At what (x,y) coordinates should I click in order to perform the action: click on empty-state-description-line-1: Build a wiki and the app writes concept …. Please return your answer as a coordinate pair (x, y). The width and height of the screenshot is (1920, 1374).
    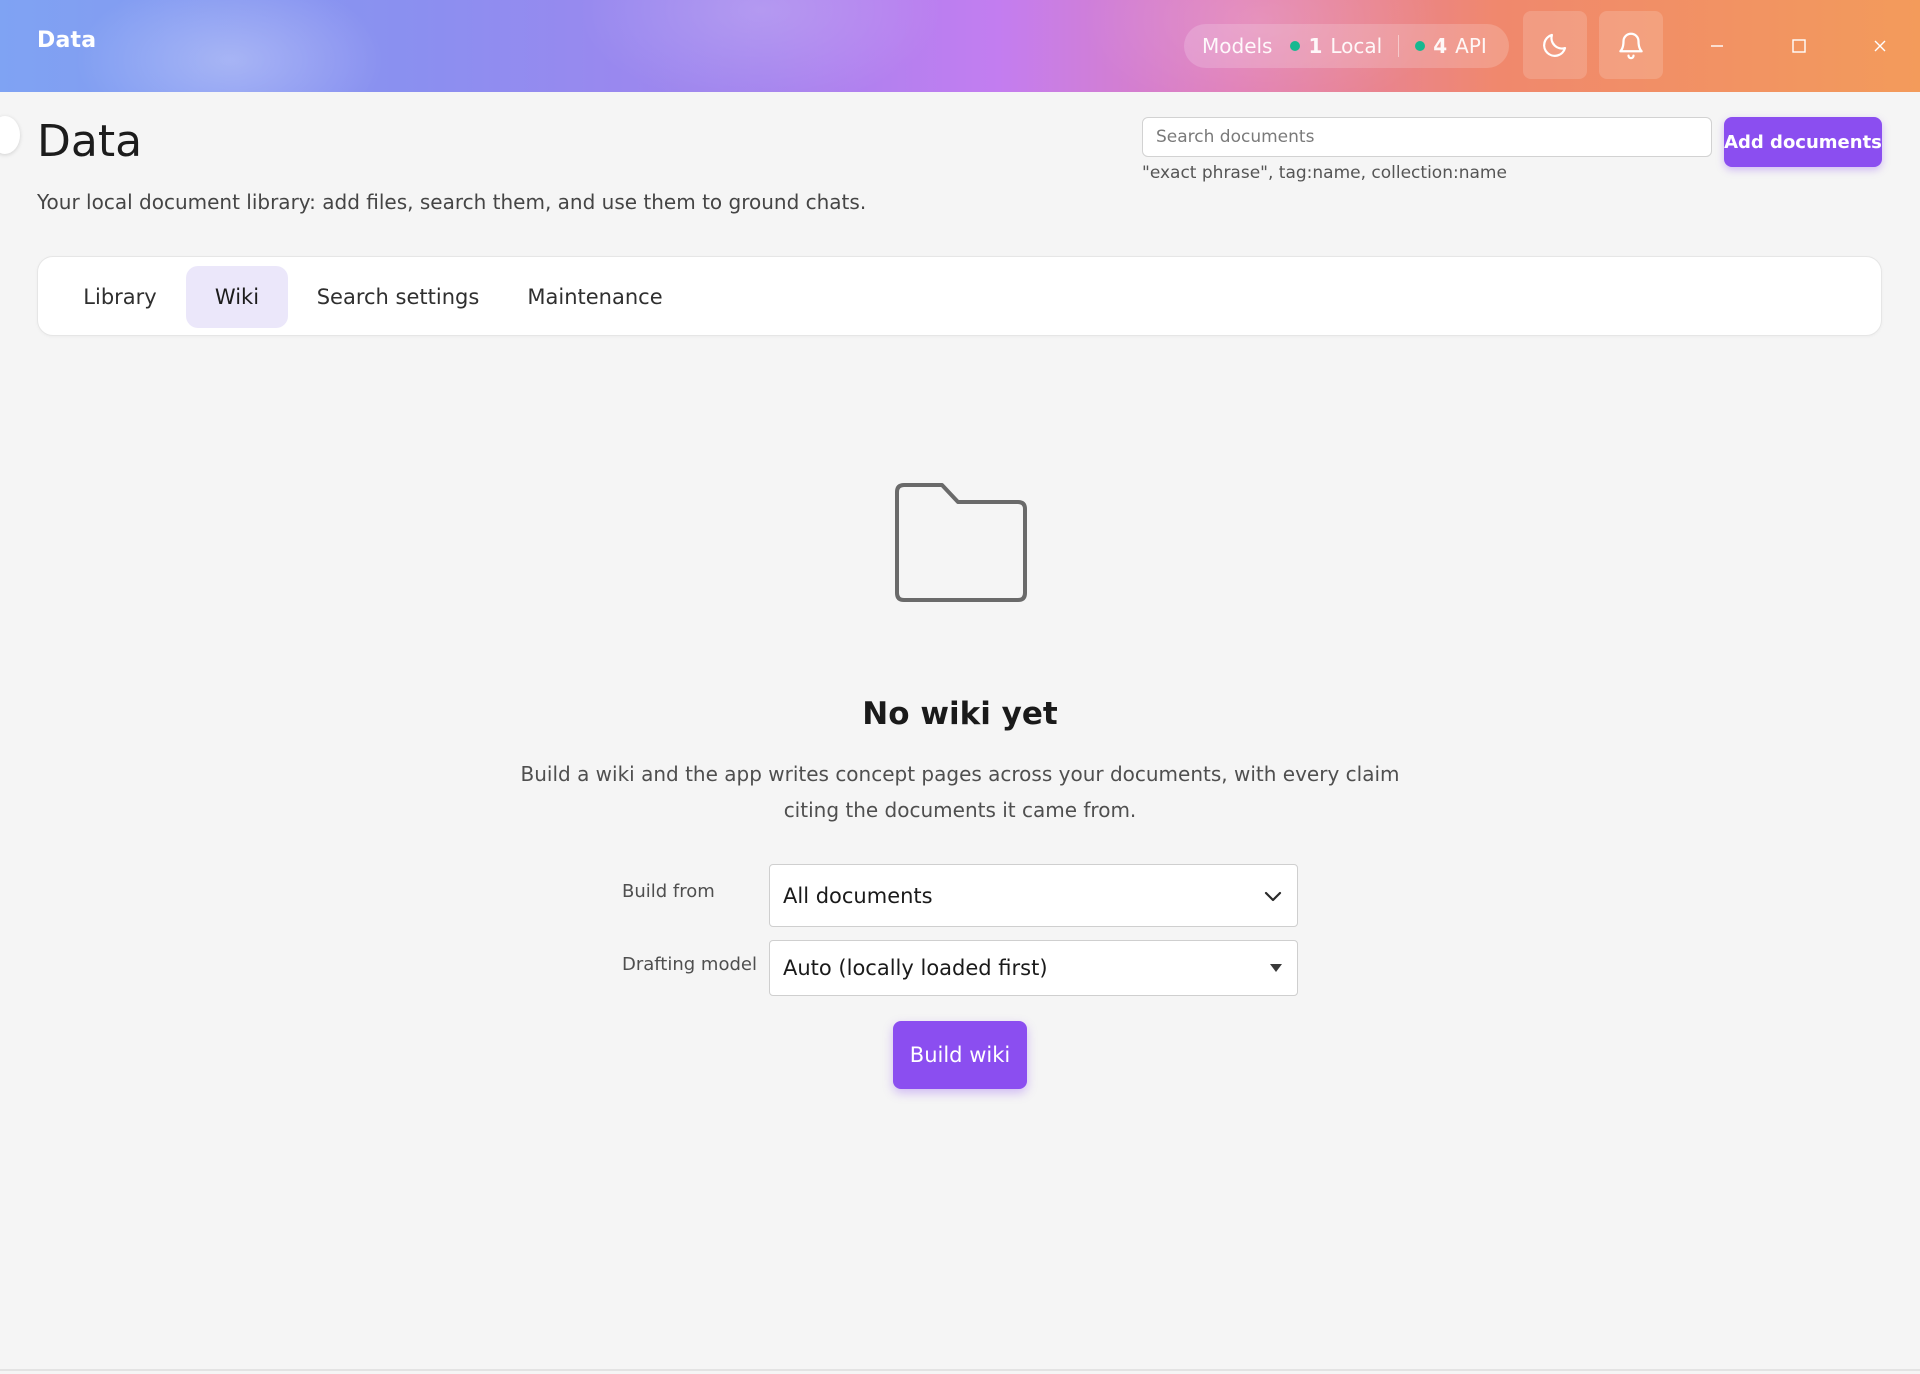
    Looking at the image, I should click on (960, 774).